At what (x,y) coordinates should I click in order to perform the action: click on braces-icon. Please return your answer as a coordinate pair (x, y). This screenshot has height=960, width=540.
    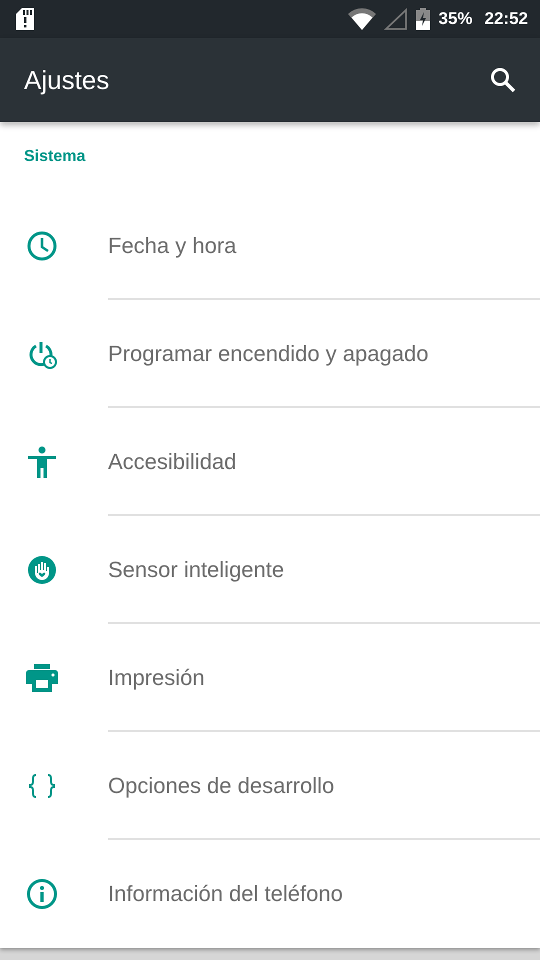
    Looking at the image, I should click on (42, 786).